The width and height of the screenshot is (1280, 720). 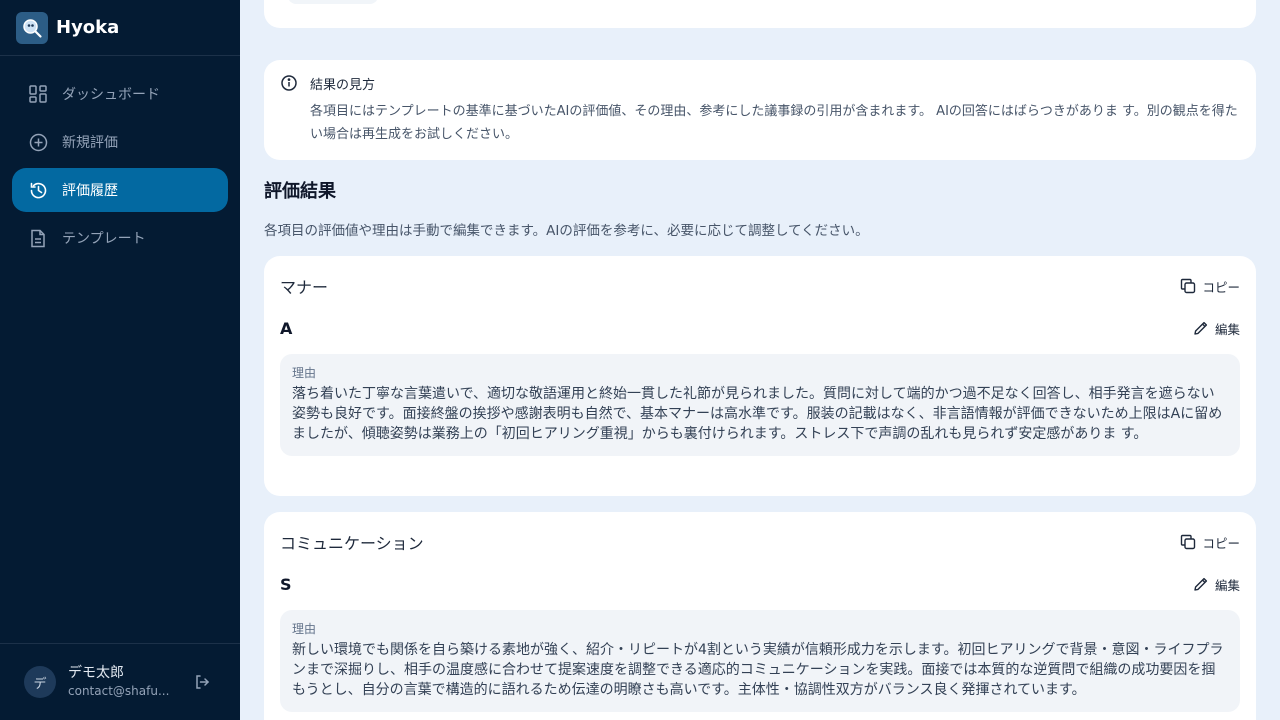 I want to click on sidebar-item-new-evaluation: 新規評価, so click(x=120, y=142).